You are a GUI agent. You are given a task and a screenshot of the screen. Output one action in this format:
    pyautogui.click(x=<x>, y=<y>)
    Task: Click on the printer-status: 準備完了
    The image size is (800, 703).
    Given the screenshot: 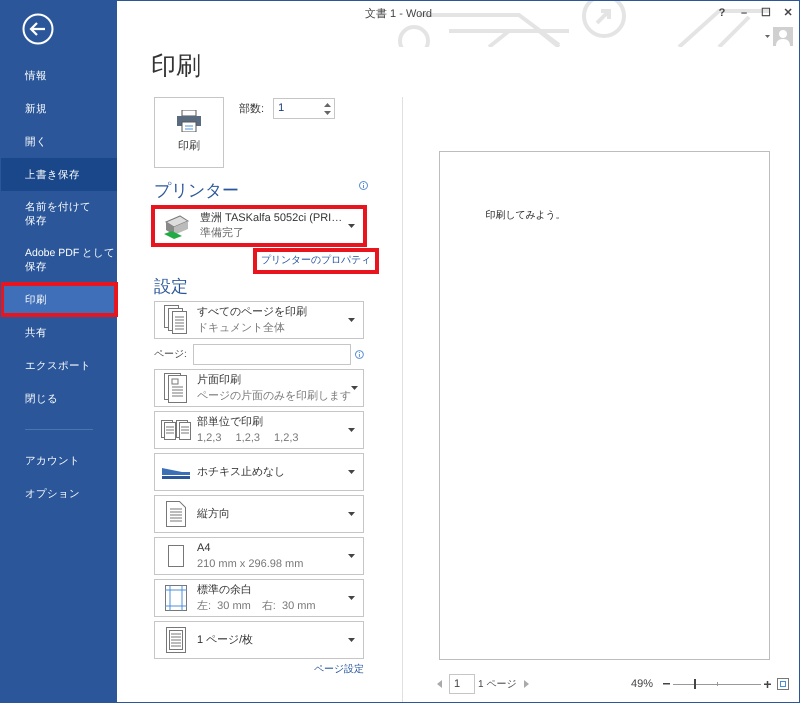 What is the action you would take?
    pyautogui.click(x=222, y=233)
    